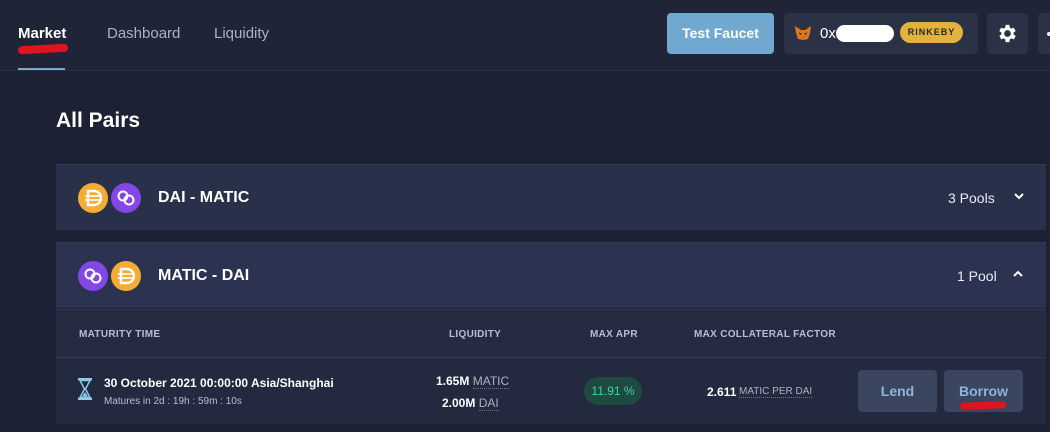 The width and height of the screenshot is (1050, 432). I want to click on hourglass-icon, so click(85, 389).